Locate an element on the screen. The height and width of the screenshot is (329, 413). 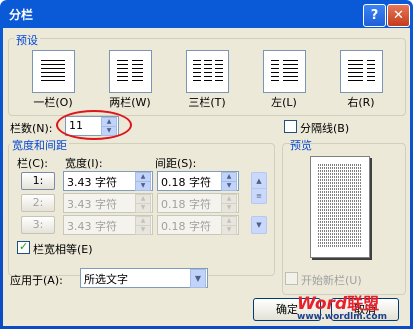
preset-one-column-label: 一栏(O) is located at coordinates (53, 102).